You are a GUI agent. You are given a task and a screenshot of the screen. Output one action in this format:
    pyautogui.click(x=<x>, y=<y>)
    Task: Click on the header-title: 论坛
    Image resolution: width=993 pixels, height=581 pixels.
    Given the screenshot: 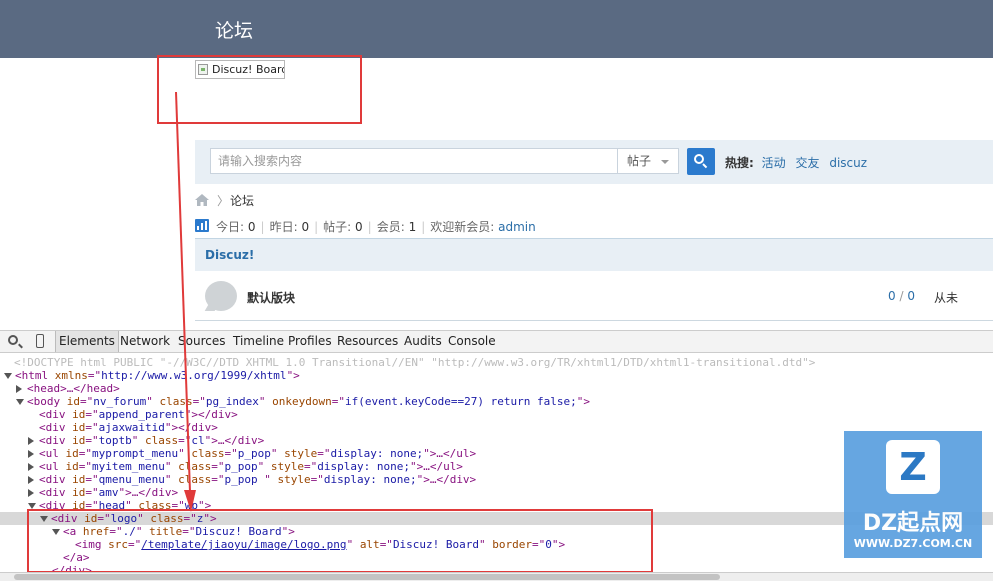 What is the action you would take?
    pyautogui.click(x=234, y=29)
    